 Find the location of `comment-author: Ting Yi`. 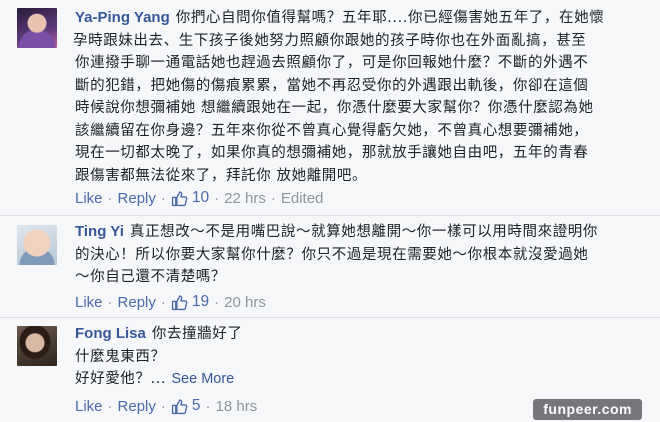

comment-author: Ting Yi is located at coordinates (99, 231).